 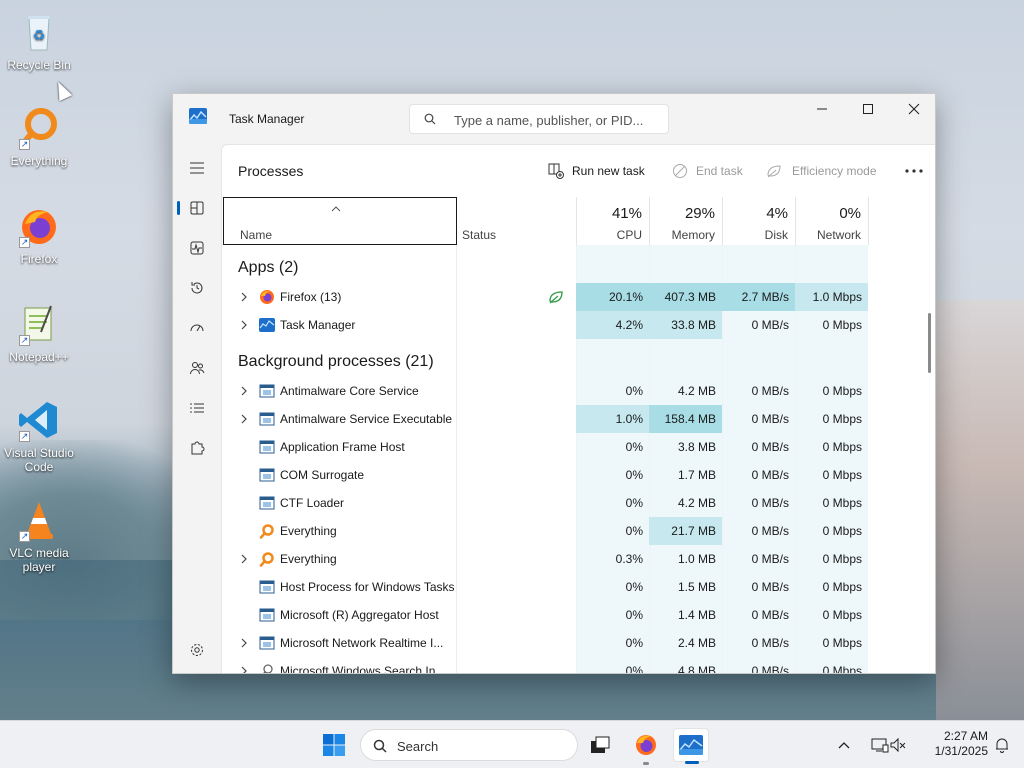 I want to click on nav-users, so click(x=197, y=368).